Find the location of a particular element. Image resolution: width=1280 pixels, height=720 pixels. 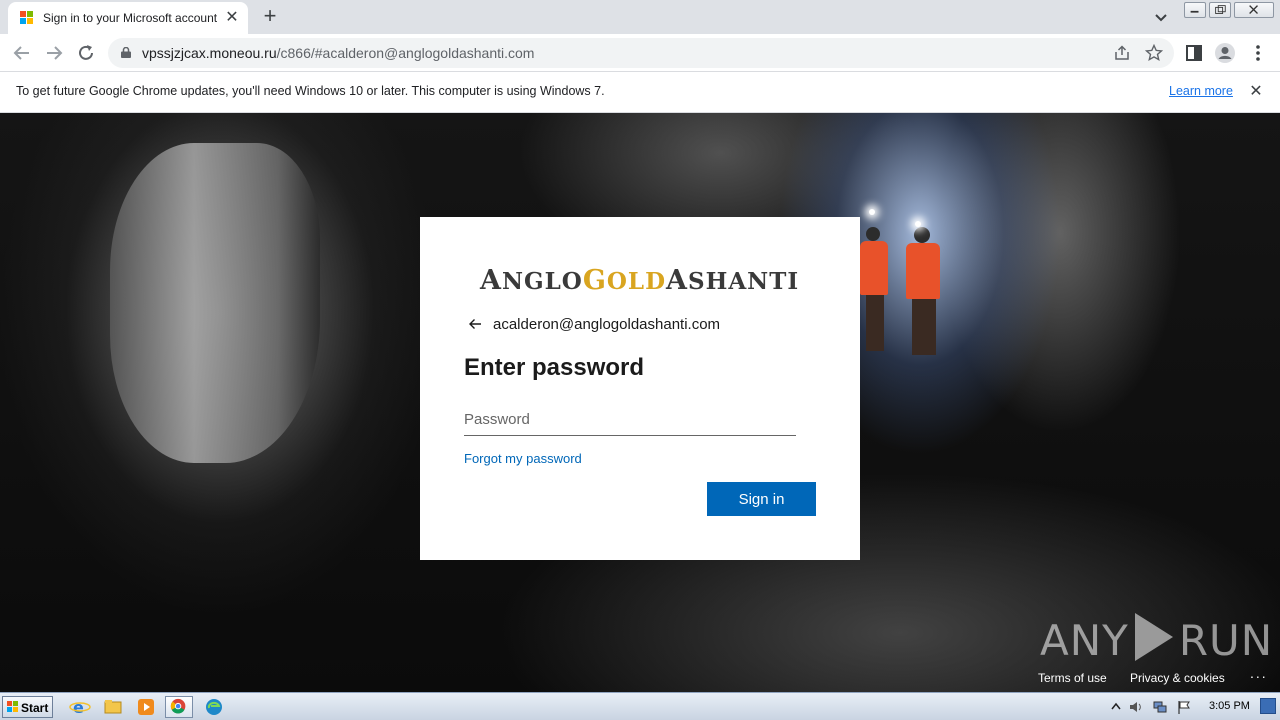

svg-text: e is located at coordinates (78, 707).